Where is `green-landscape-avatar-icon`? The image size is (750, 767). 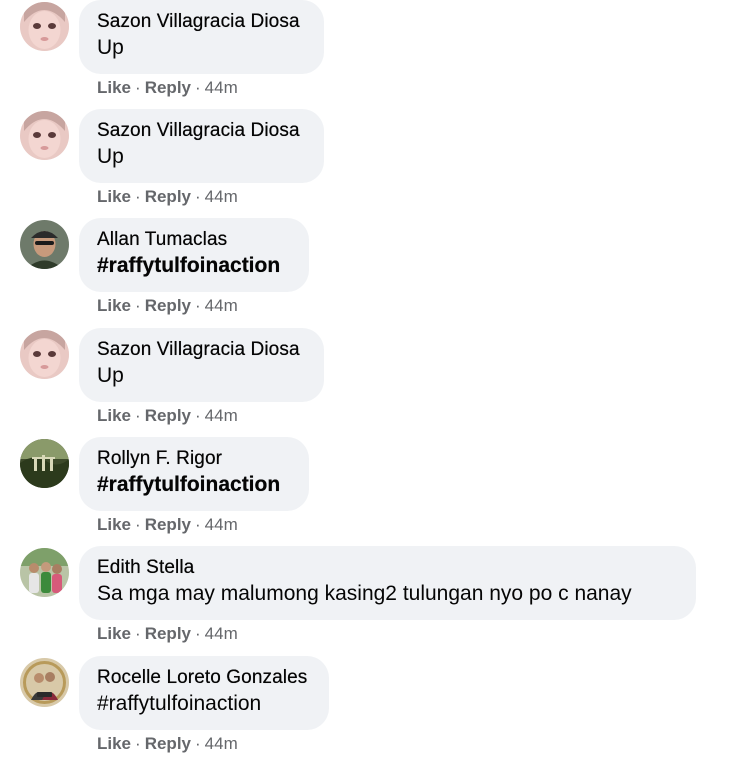
green-landscape-avatar-icon is located at coordinates (44, 463).